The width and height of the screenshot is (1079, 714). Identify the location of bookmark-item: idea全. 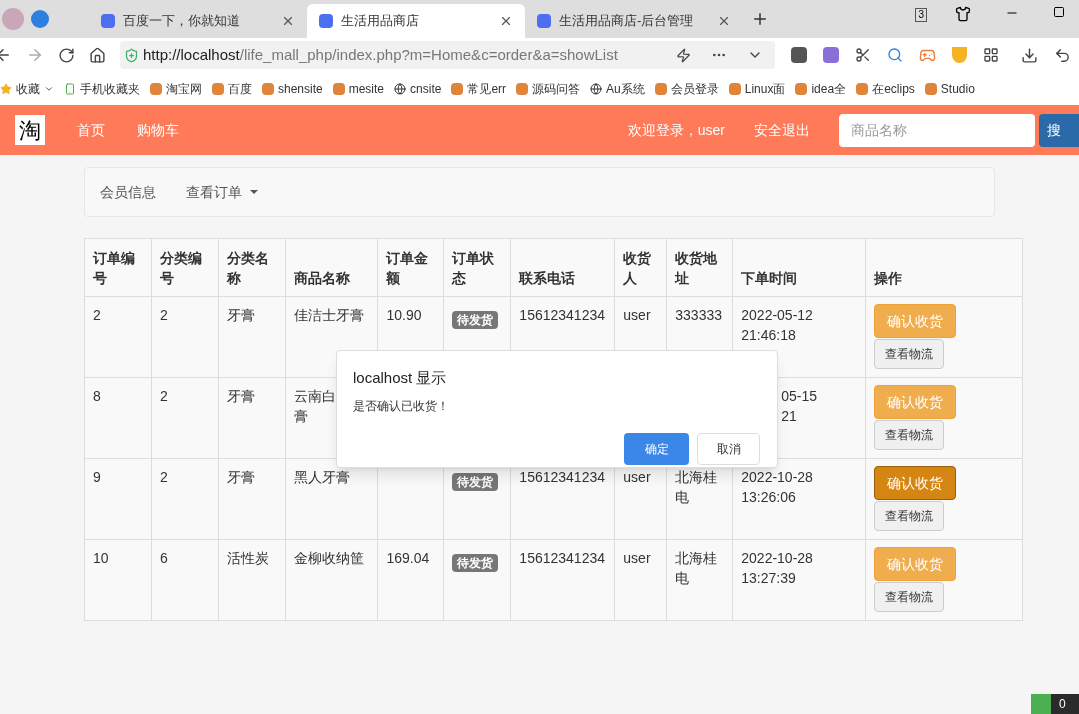
(821, 88).